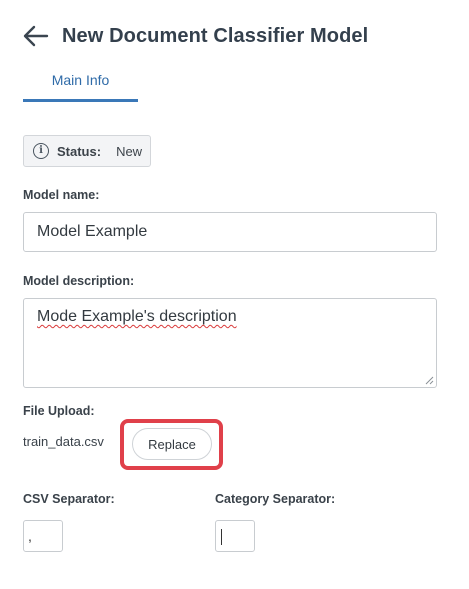 This screenshot has width=469, height=589. I want to click on arrow-left-icon, so click(36, 36).